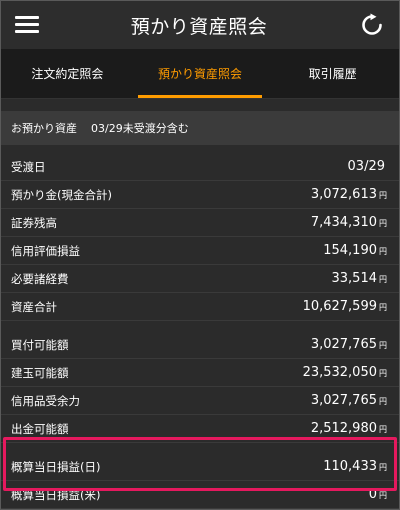  Describe the element at coordinates (61, 194) in the screenshot. I see `row-label: 預かり金(現金合計)` at that location.